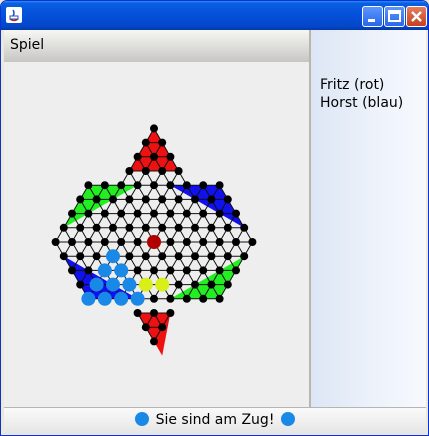  What do you see at coordinates (156, 46) in the screenshot?
I see `menu-bar: Spiel` at bounding box center [156, 46].